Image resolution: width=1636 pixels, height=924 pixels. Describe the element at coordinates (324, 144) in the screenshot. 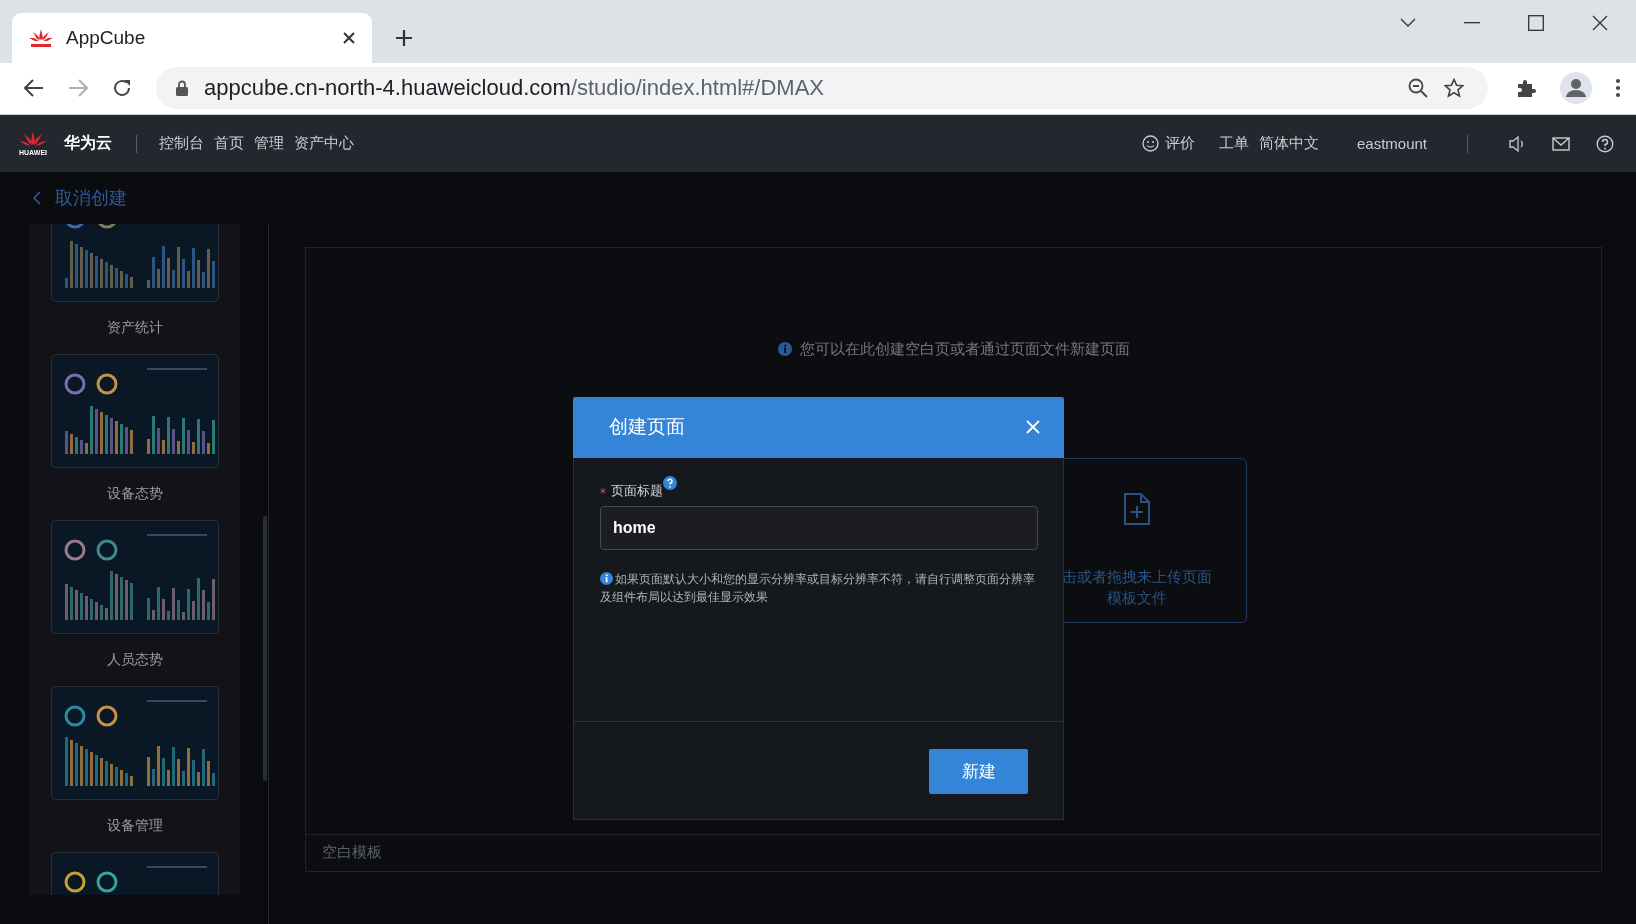

I see `nav-link: 资产中心` at that location.